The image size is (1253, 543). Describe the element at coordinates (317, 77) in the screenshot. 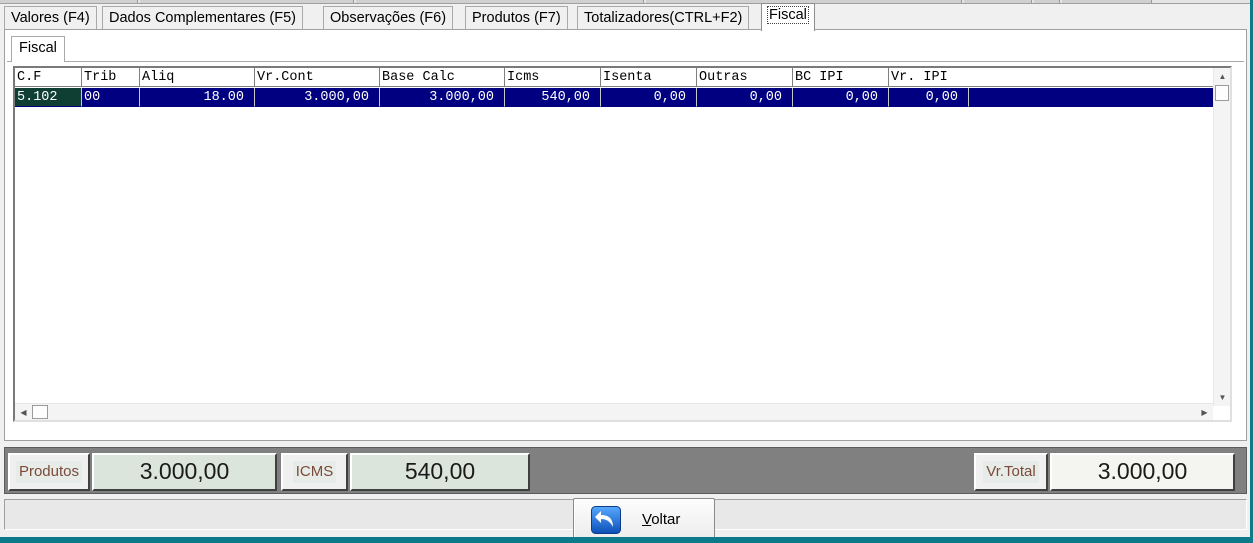

I see `column-header-vr-cont: Vr.Cont` at that location.